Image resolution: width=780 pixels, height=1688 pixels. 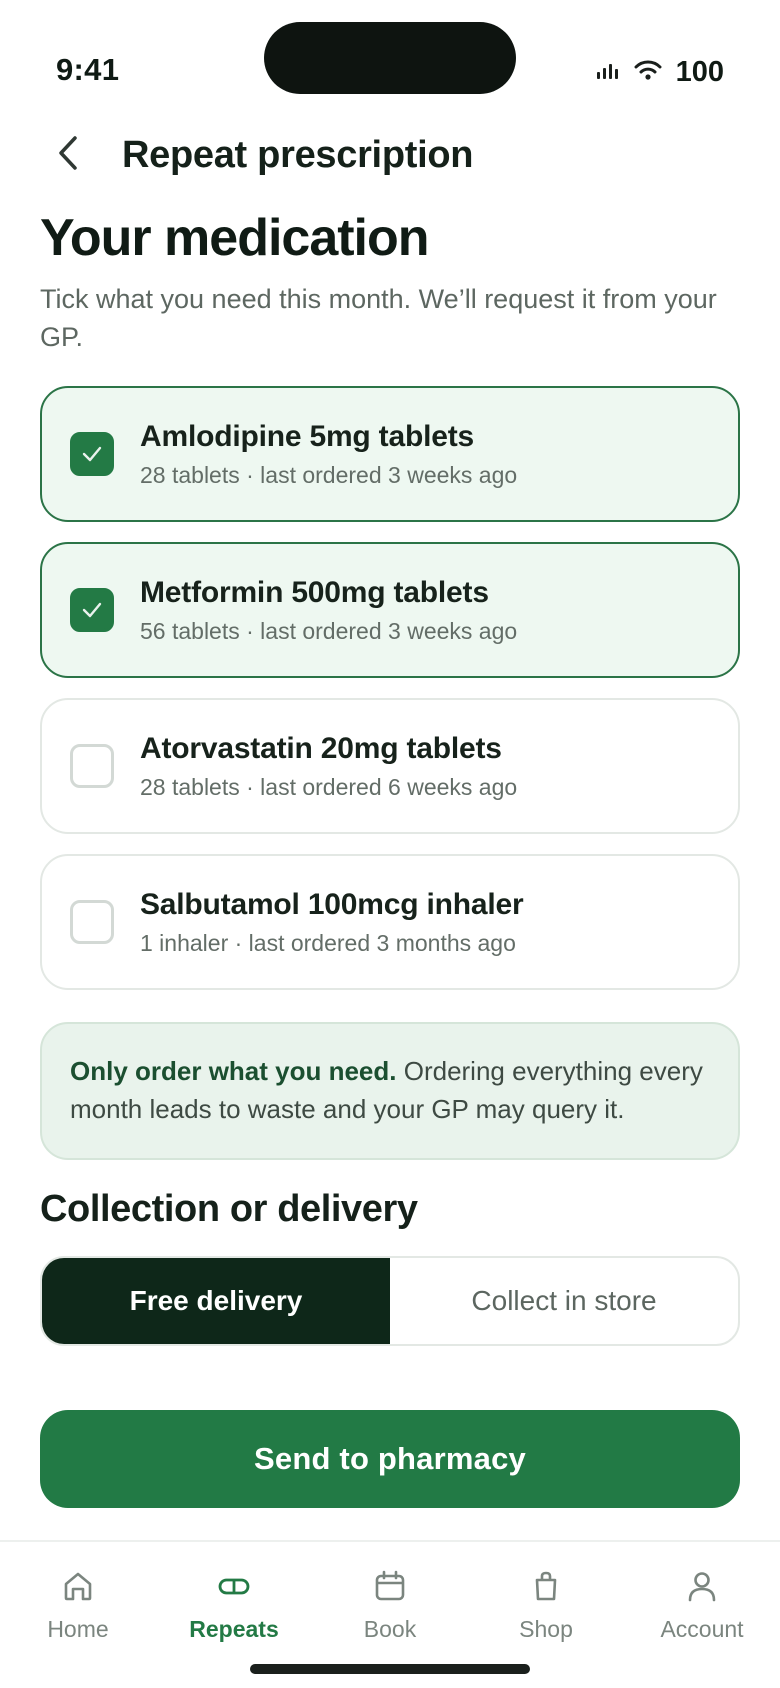 What do you see at coordinates (78, 1609) in the screenshot?
I see `tab-home: Home` at bounding box center [78, 1609].